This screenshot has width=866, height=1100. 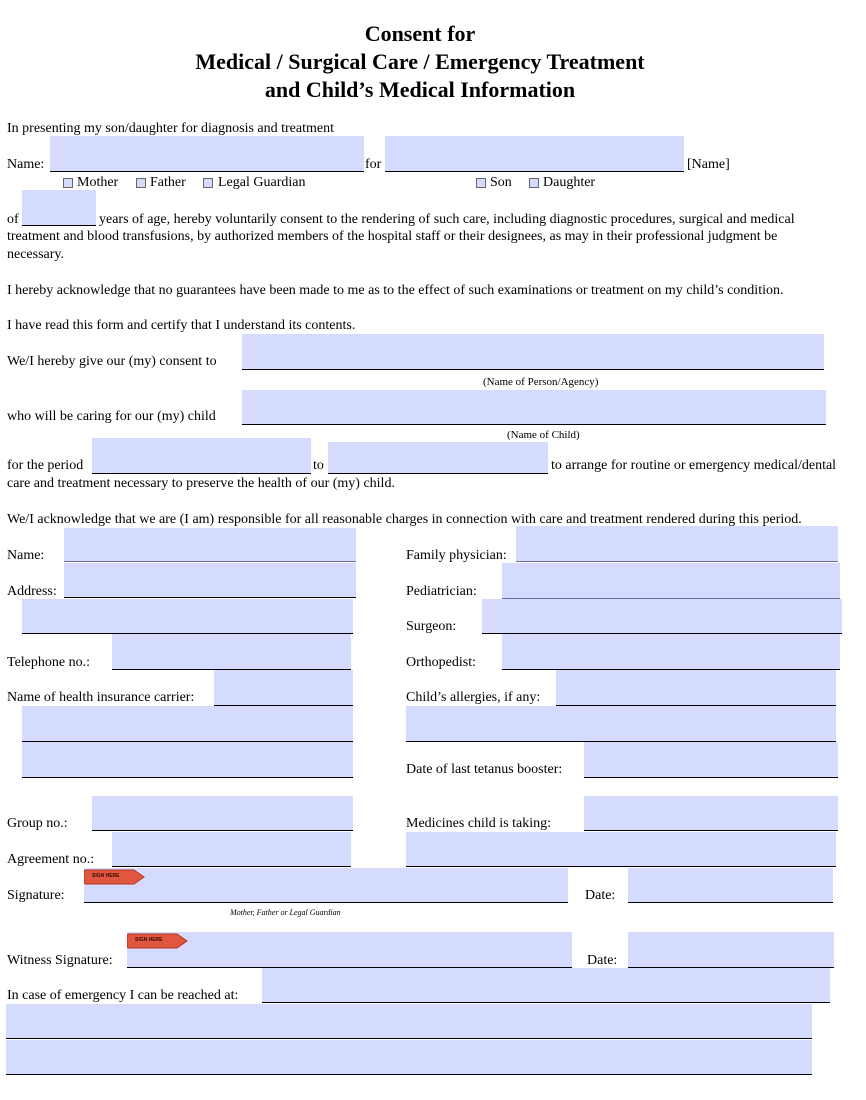 What do you see at coordinates (283, 688) in the screenshot?
I see `insurance-carrier-input` at bounding box center [283, 688].